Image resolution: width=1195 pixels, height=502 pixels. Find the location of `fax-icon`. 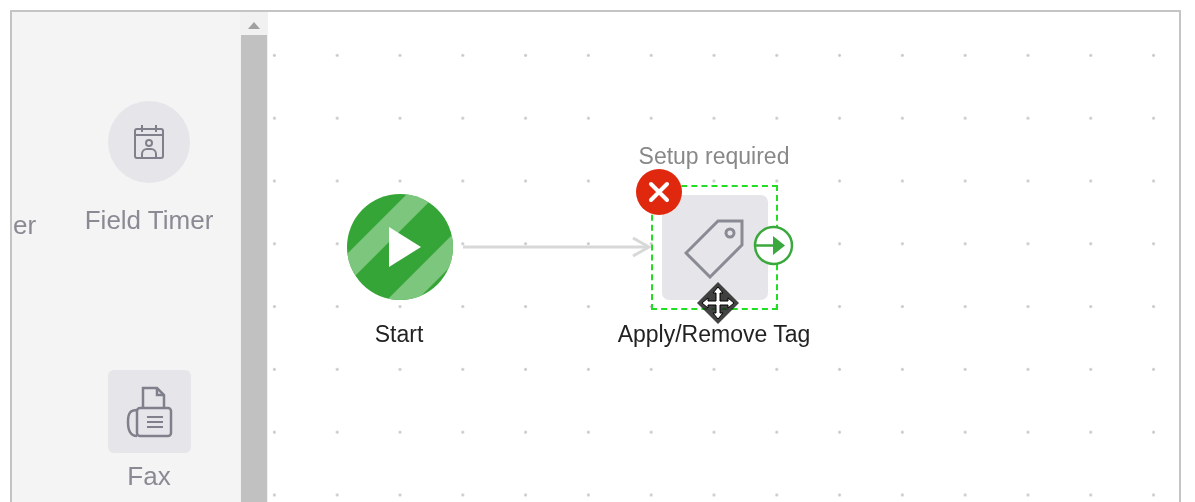

fax-icon is located at coordinates (149, 411).